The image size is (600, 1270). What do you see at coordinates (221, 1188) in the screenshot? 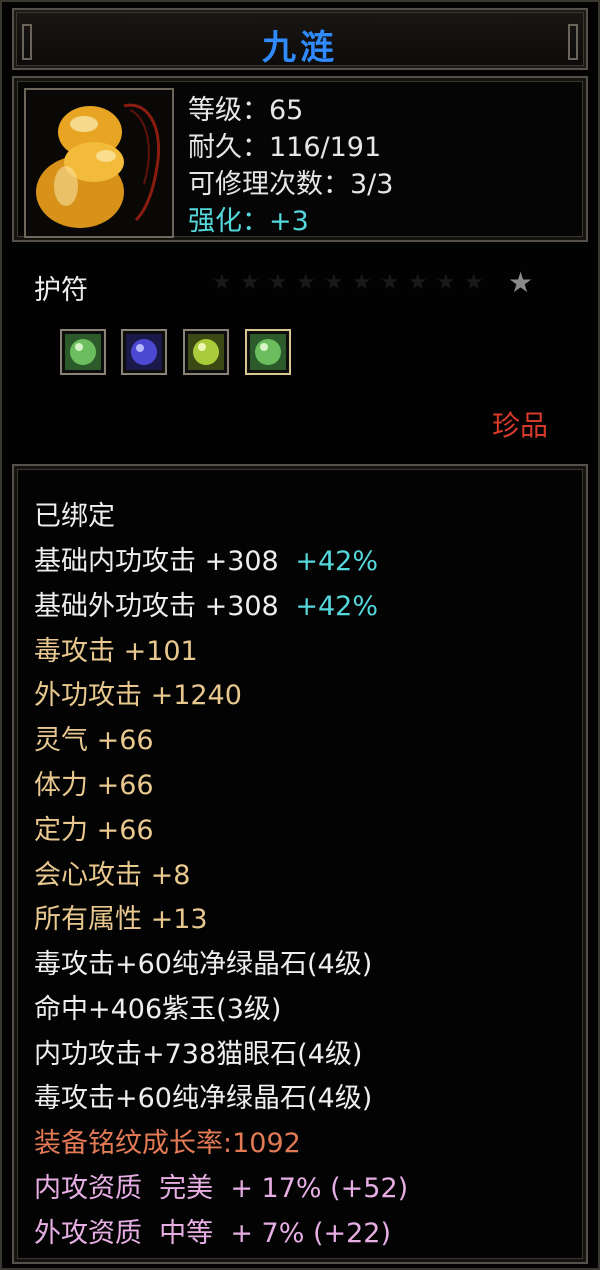
I see `quality-row: 内攻资质 完美 + 17% (+52)` at bounding box center [221, 1188].